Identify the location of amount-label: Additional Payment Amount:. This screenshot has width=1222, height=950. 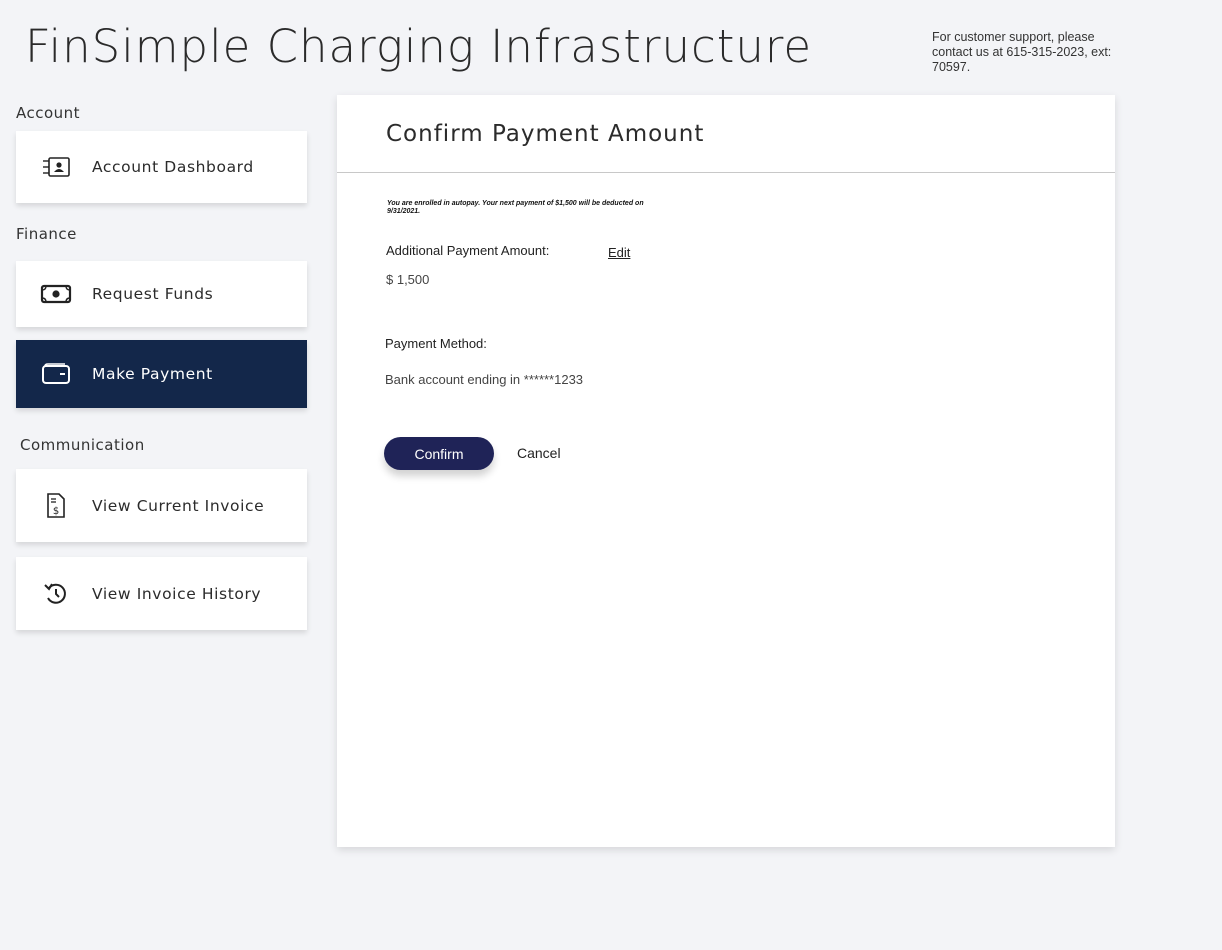
(468, 250).